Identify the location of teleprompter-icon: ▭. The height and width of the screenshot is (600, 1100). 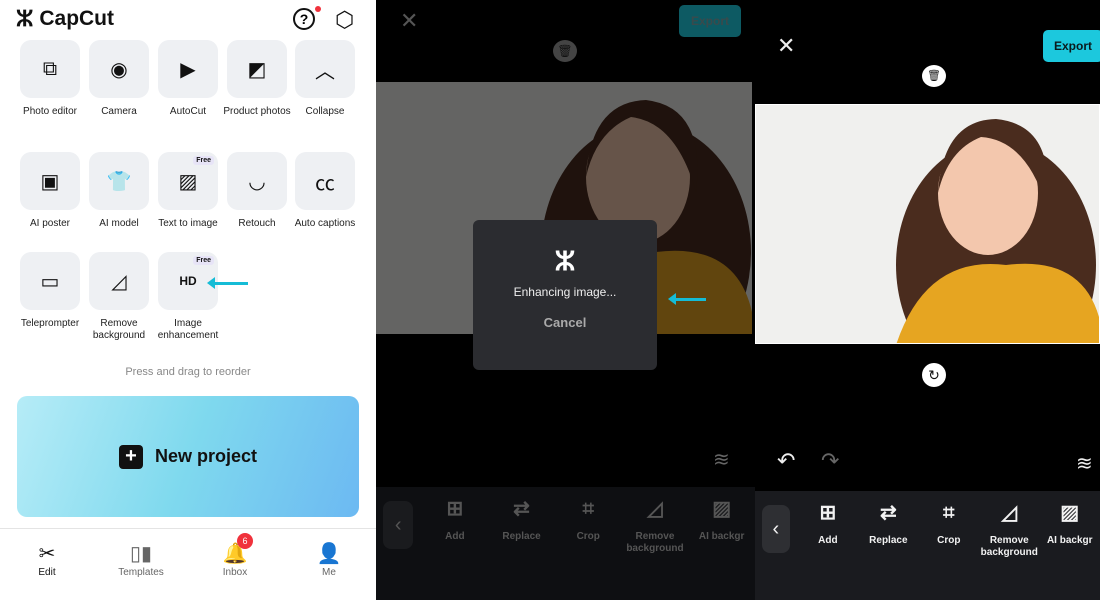
(50, 281).